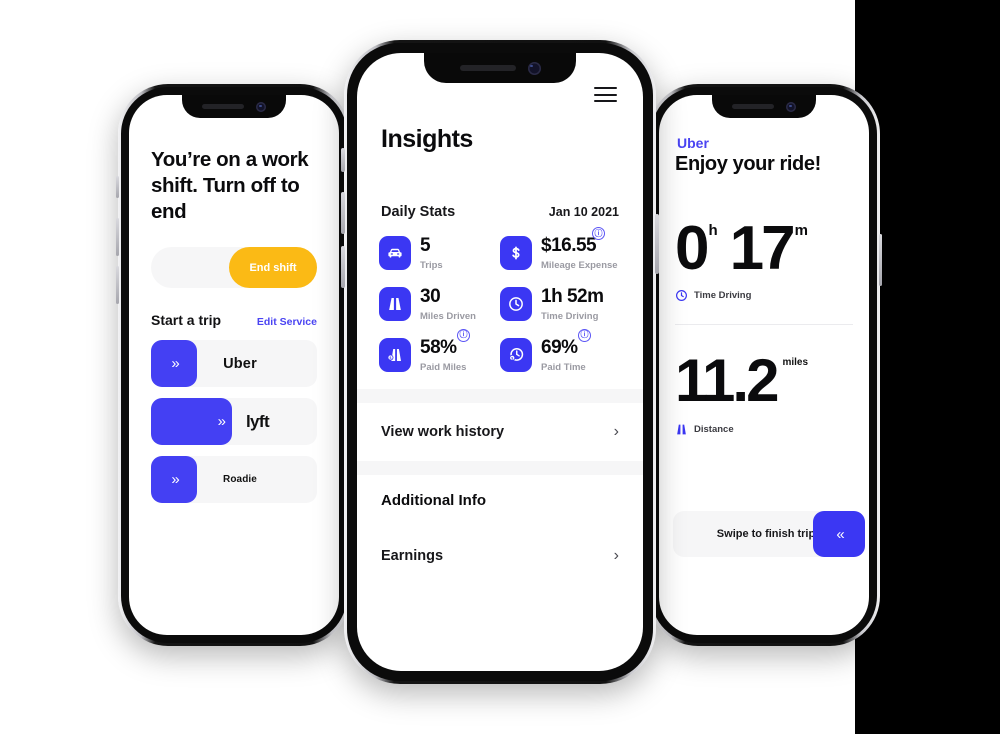 The width and height of the screenshot is (1000, 734). Describe the element at coordinates (579, 265) in the screenshot. I see `stat-label: Mileage Expense` at that location.